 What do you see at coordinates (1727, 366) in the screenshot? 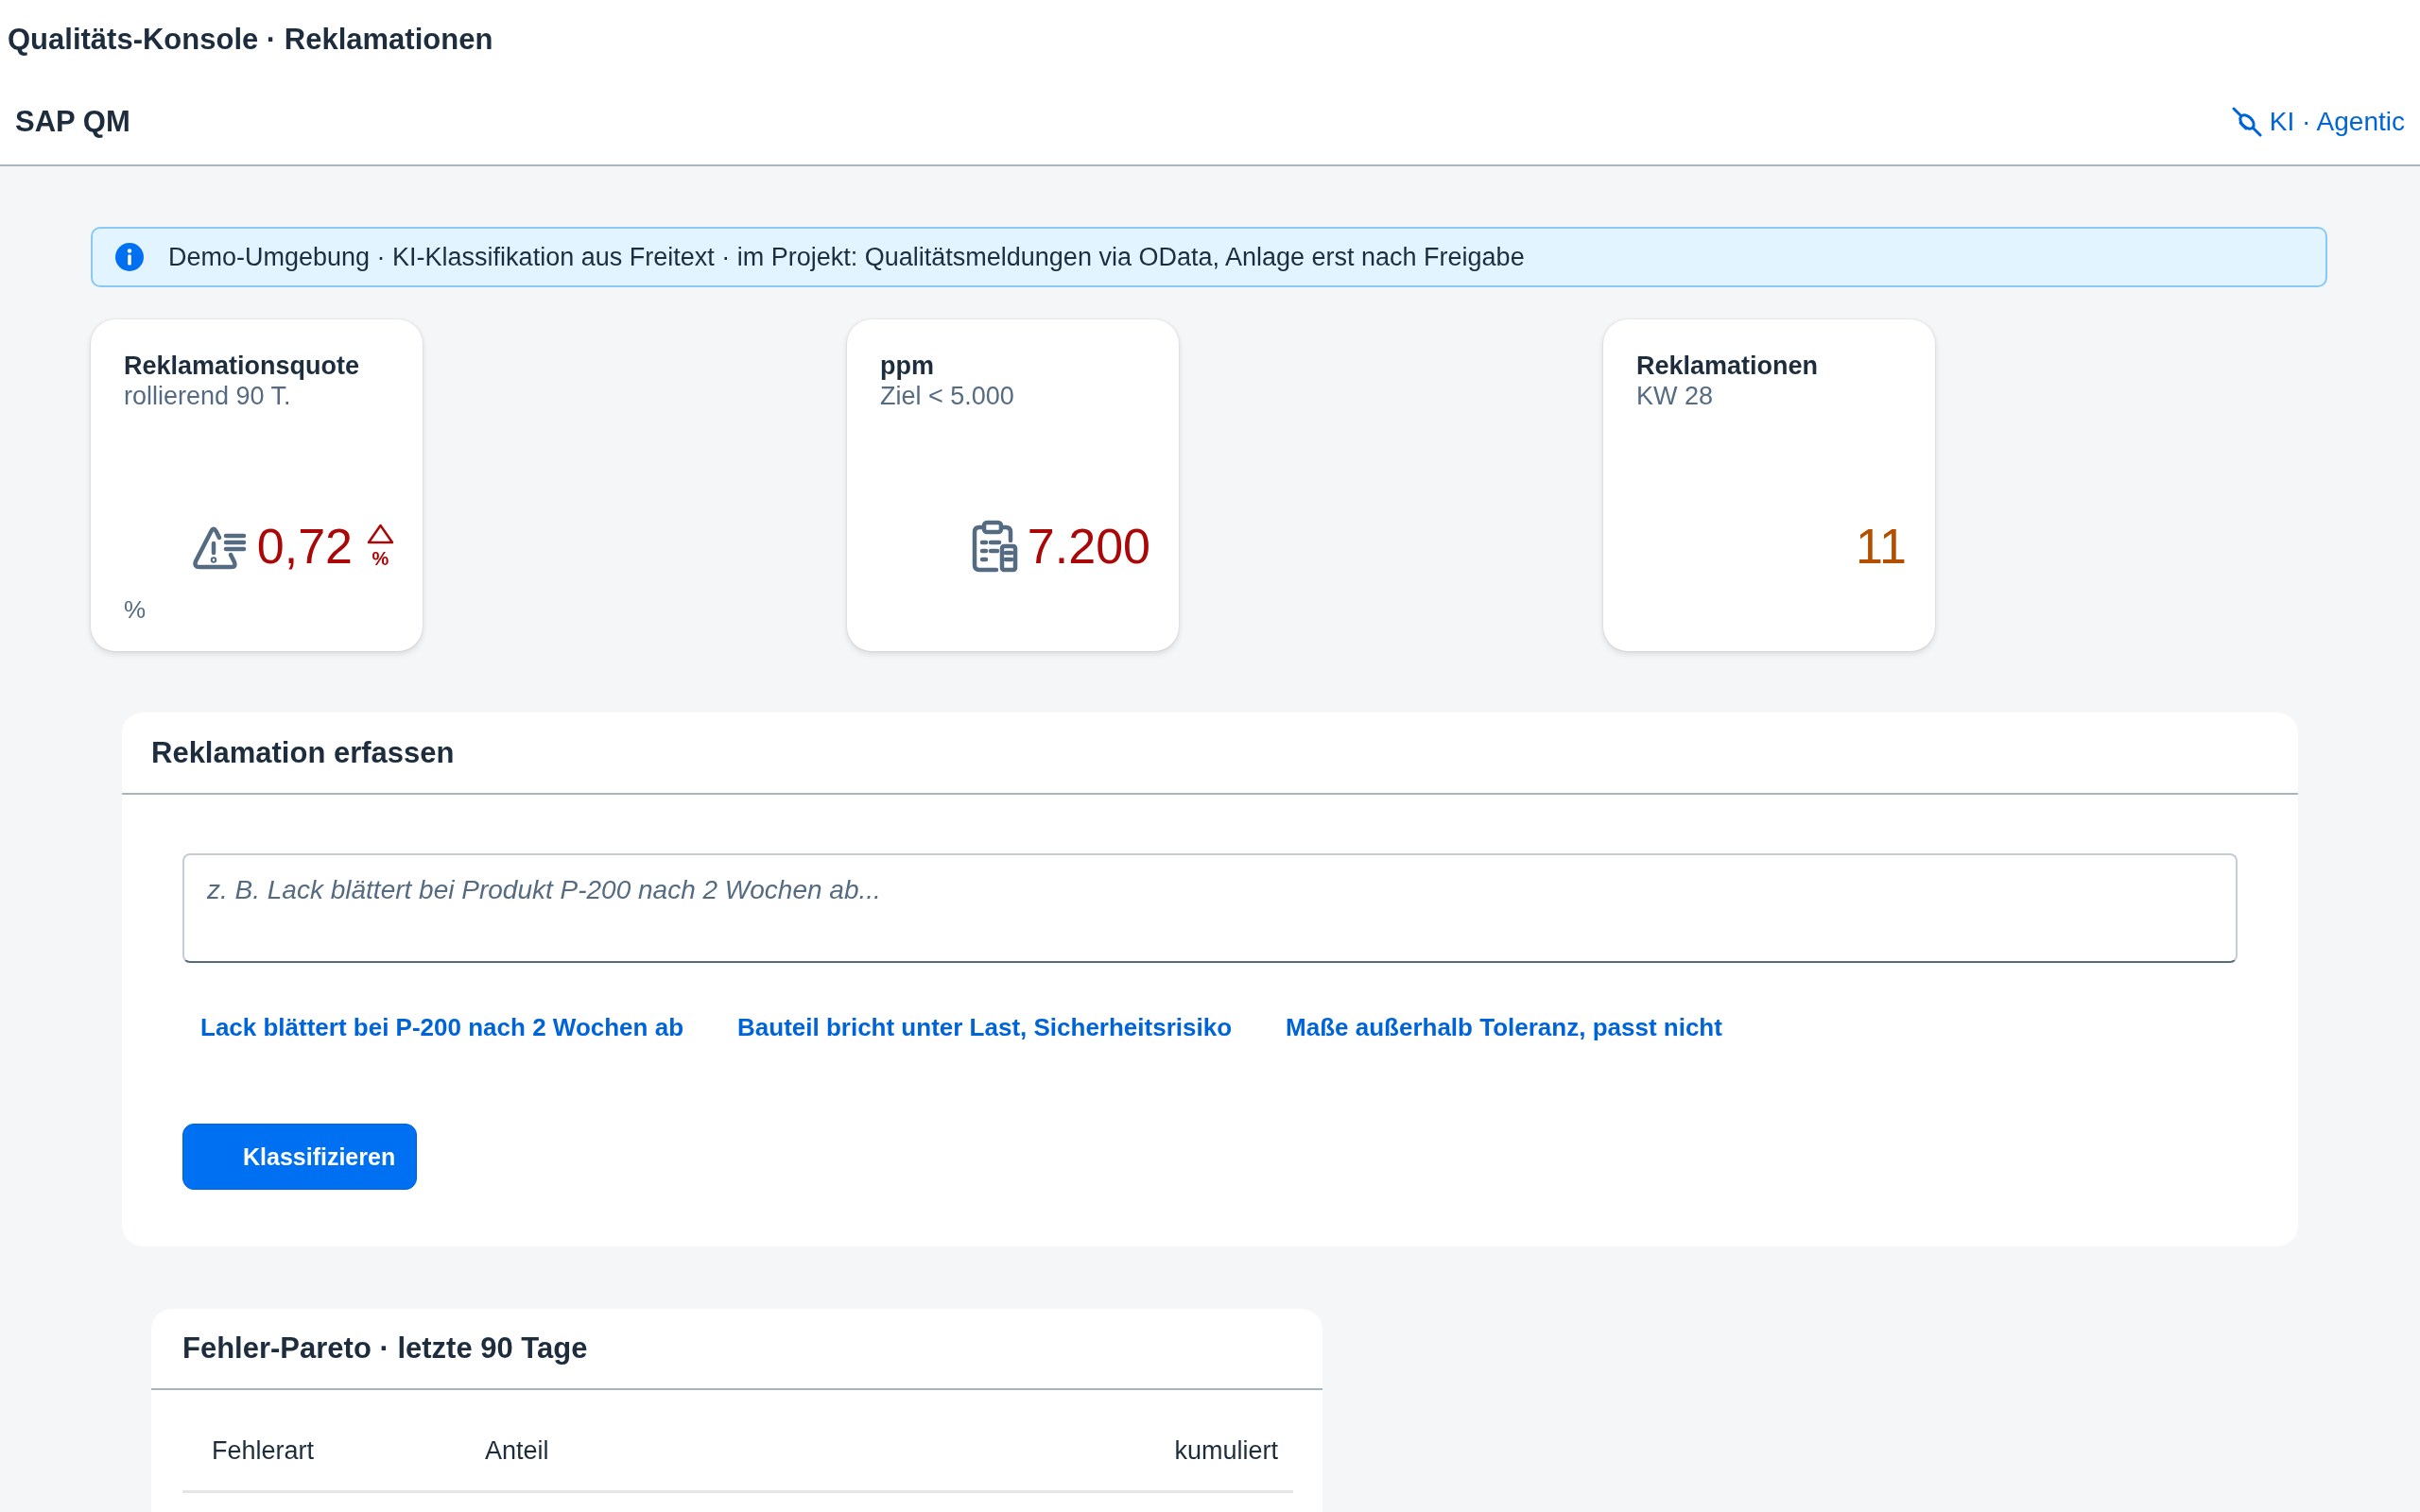
I see `kpi-title: Reklamationen` at bounding box center [1727, 366].